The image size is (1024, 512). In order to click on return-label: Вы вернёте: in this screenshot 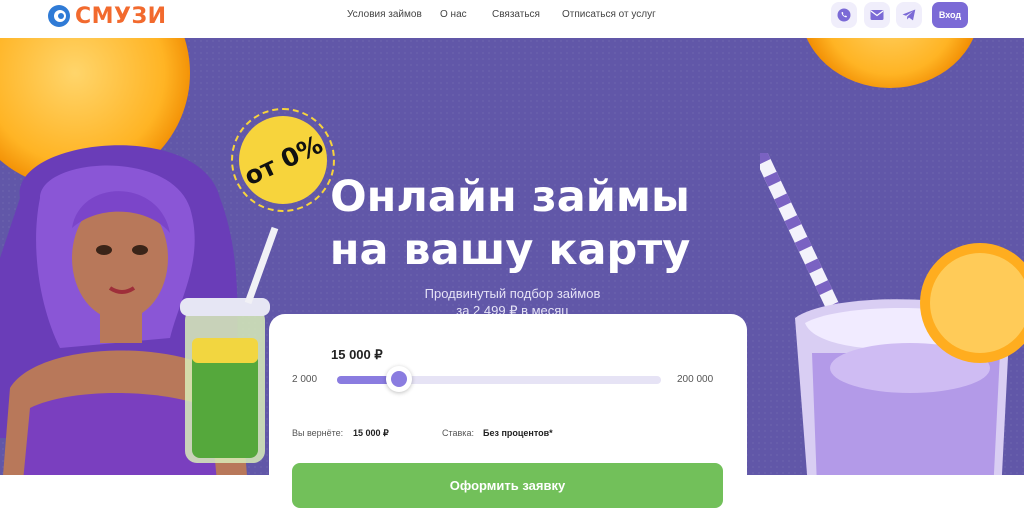, I will do `click(318, 433)`.